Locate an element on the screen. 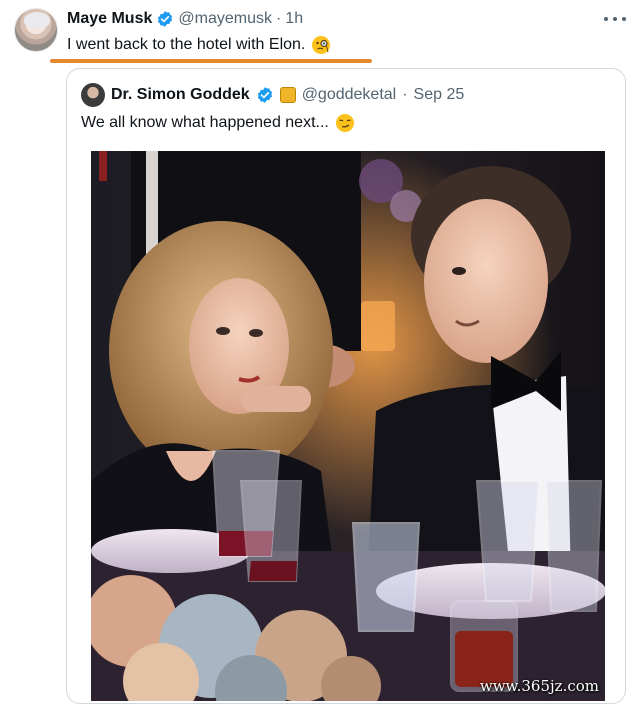 This screenshot has height=717, width=640. tweet-header: Maye Musk @mayemusk · 1h is located at coordinates (185, 19).